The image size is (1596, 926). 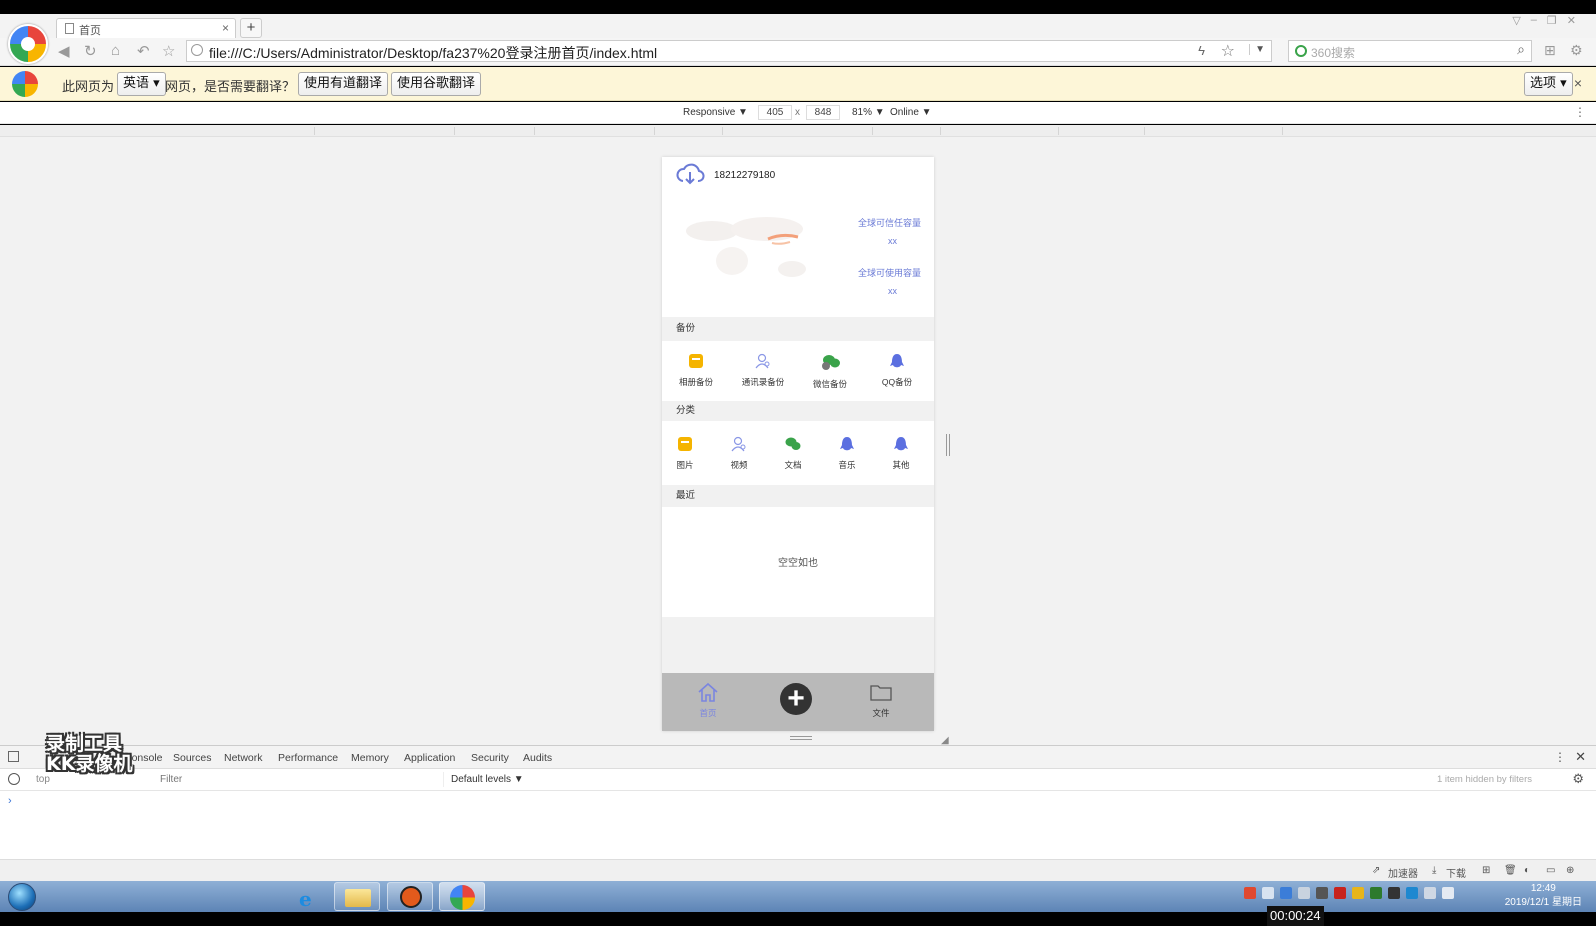 I want to click on search-placeholder: 360搜索, so click(x=1333, y=53).